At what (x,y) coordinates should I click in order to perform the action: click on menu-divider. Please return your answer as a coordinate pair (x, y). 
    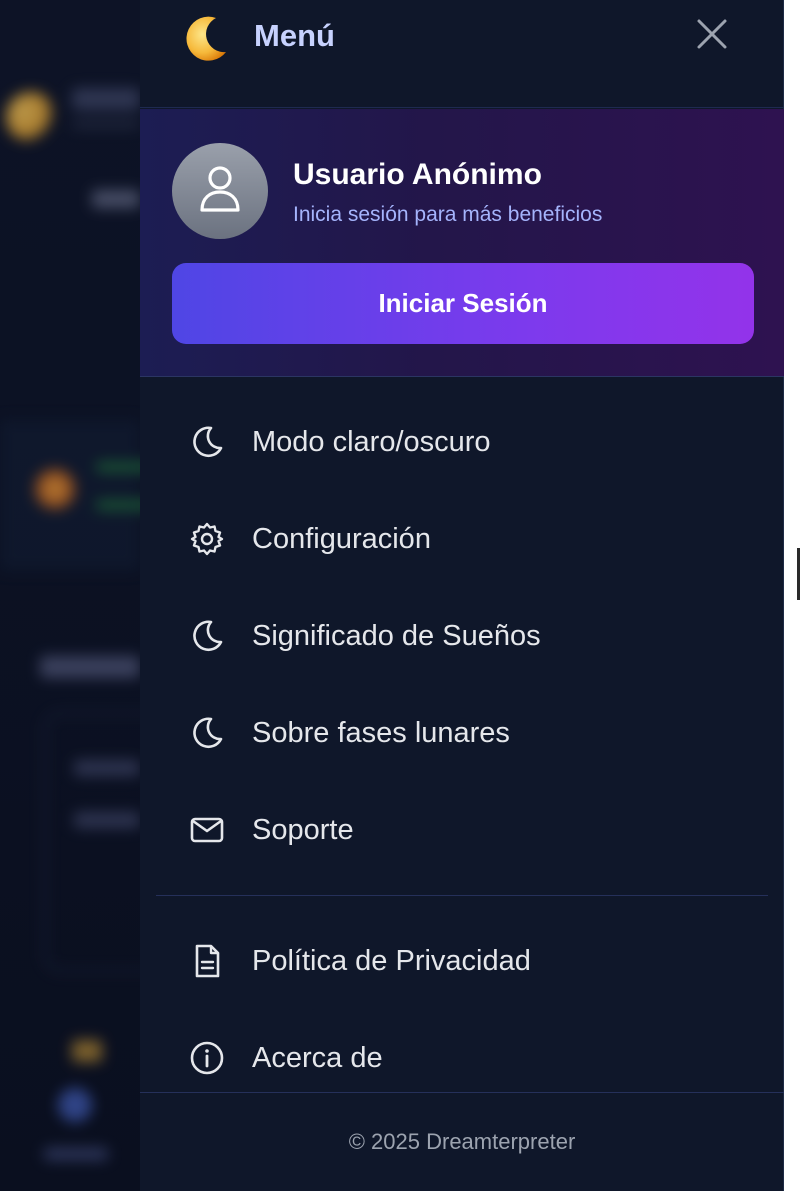
    Looking at the image, I should click on (462, 895).